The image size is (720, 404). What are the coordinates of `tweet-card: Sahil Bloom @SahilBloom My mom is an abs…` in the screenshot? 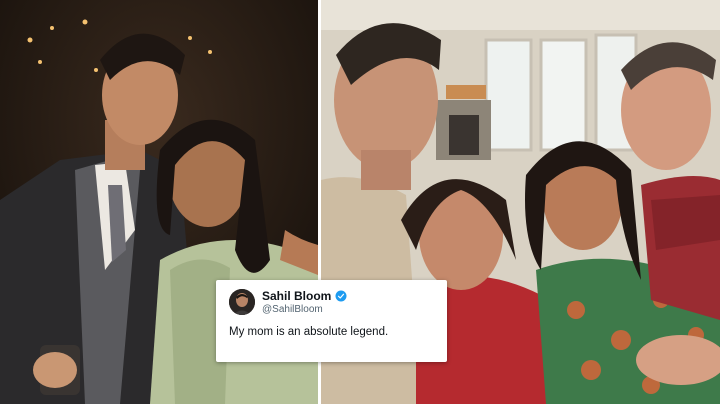 It's located at (331, 321).